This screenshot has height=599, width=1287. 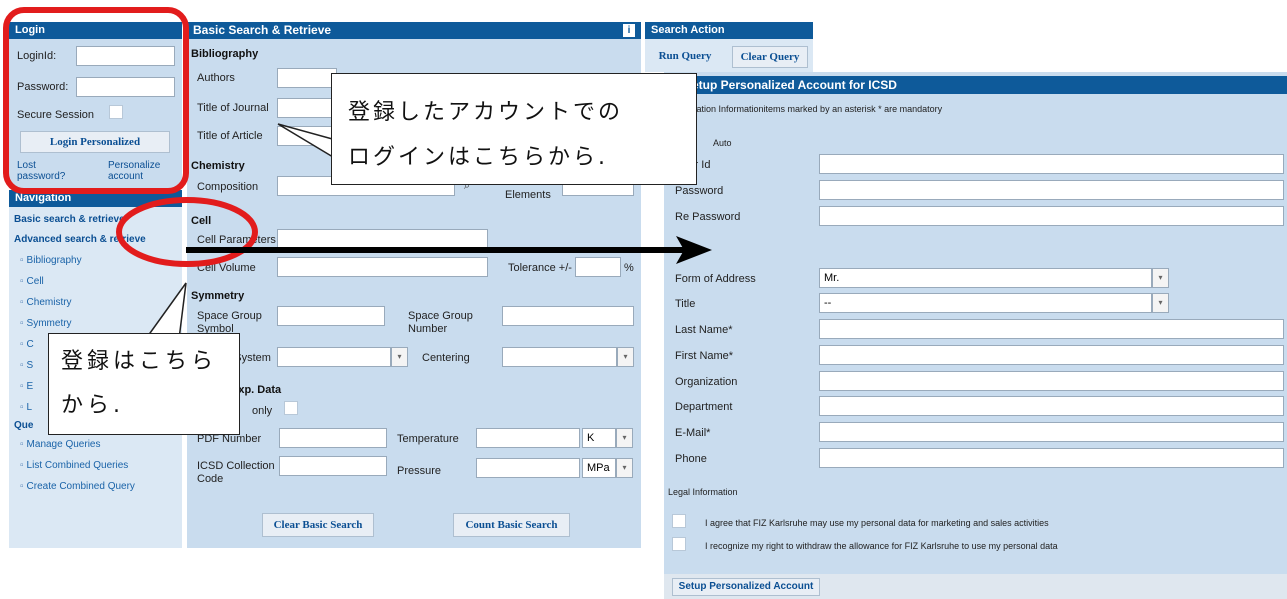 What do you see at coordinates (139, 361) in the screenshot?
I see `register-callout-line1: 登録はこちら` at bounding box center [139, 361].